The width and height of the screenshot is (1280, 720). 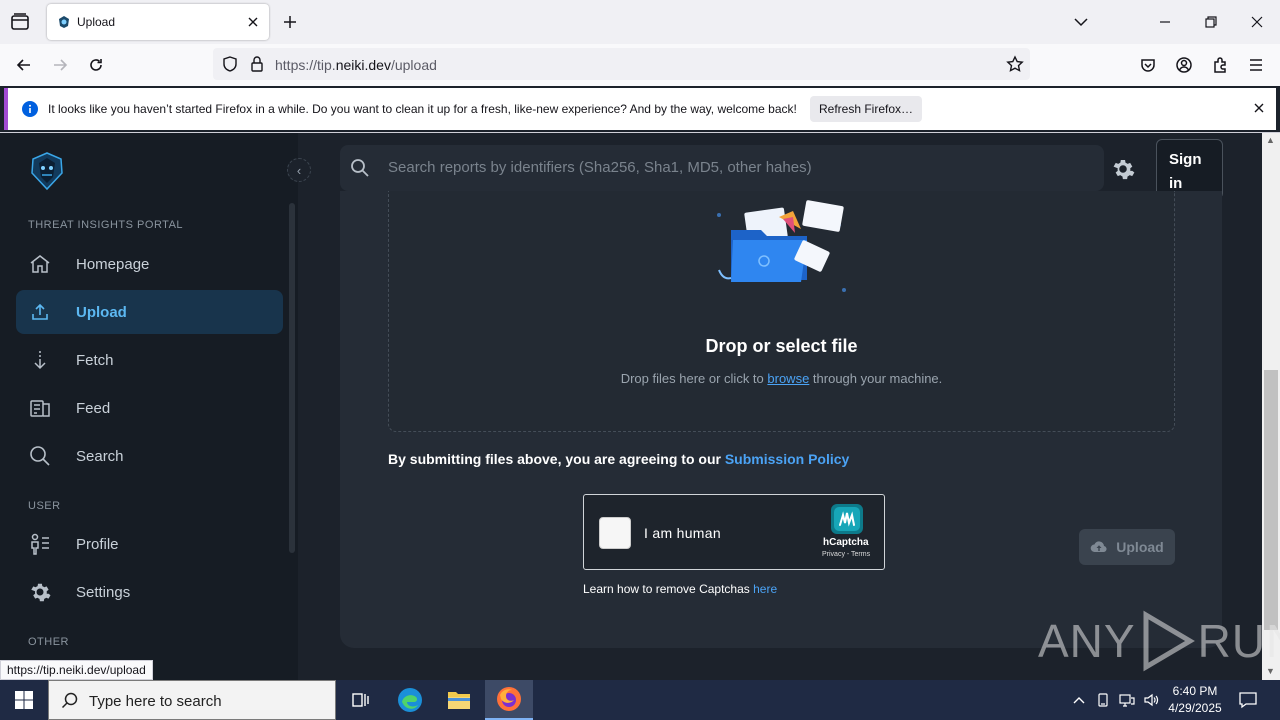 What do you see at coordinates (1256, 65) in the screenshot?
I see `hamburger-menu-icon` at bounding box center [1256, 65].